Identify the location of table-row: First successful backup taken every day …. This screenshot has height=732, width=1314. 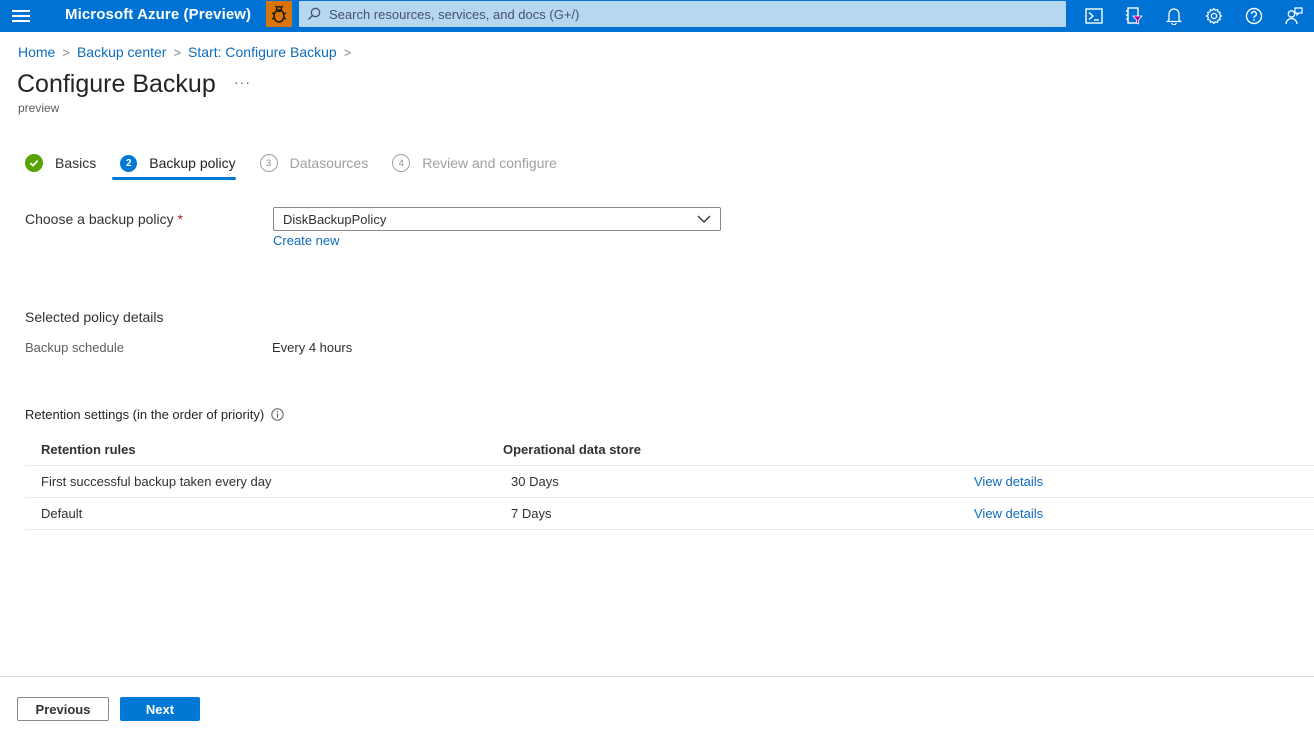
(669, 482).